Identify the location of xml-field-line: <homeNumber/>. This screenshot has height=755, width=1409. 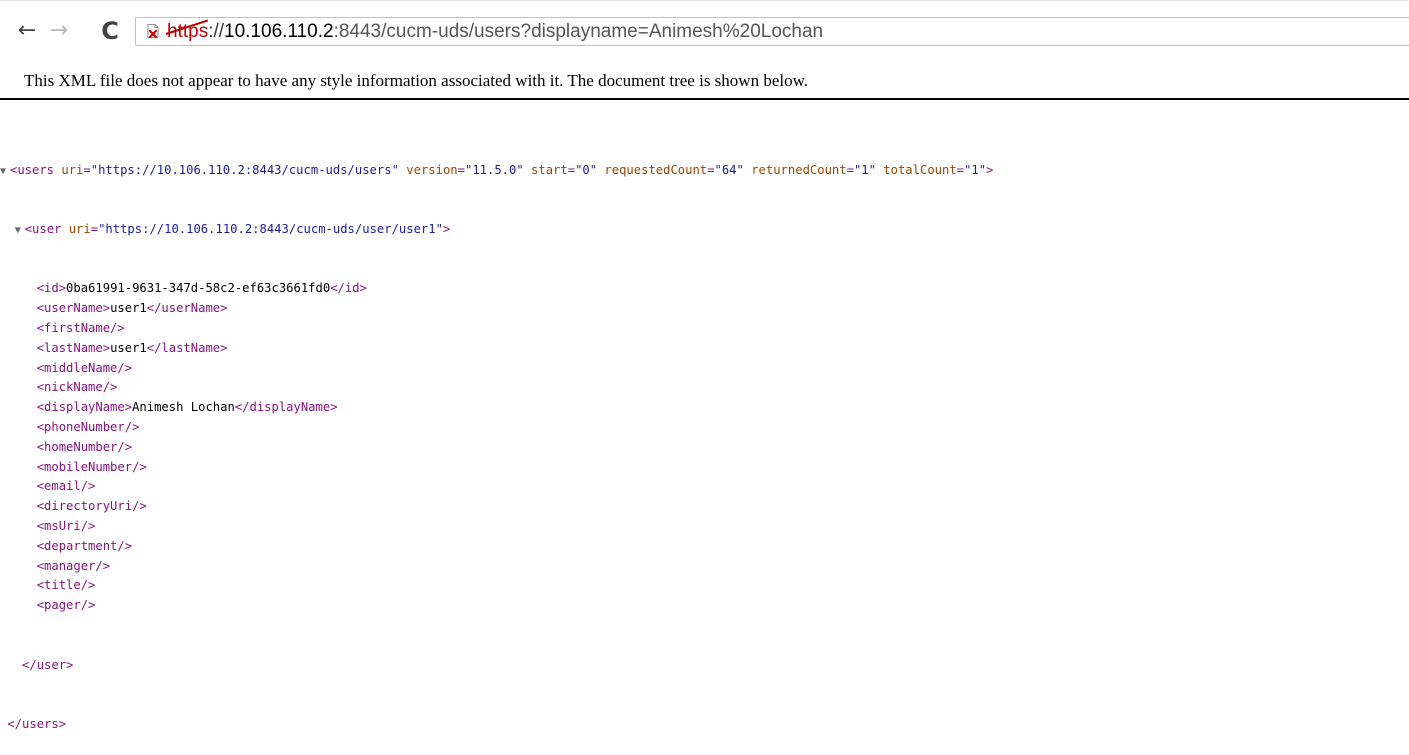
(496, 448).